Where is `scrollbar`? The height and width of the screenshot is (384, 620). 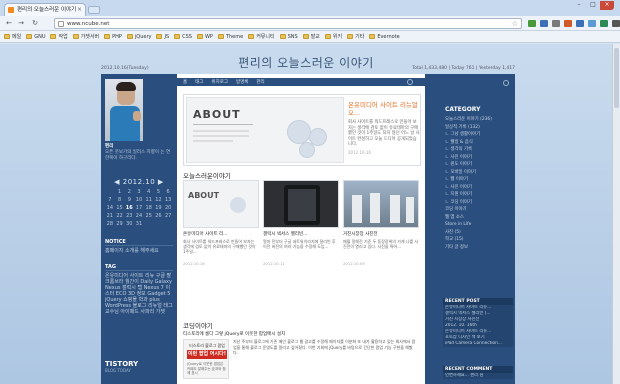 scrollbar is located at coordinates (616, 214).